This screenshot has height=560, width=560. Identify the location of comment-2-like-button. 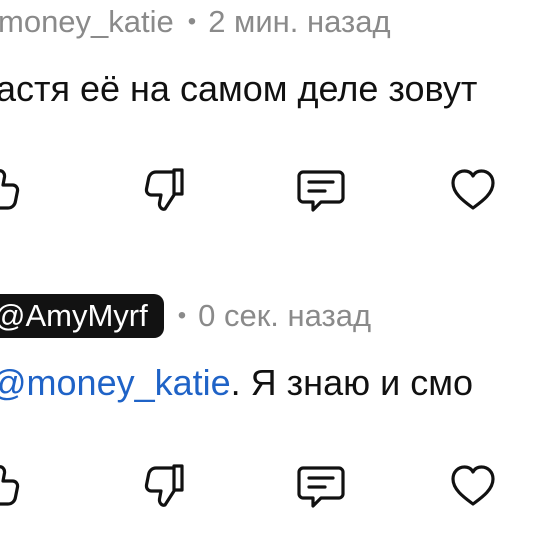
(13, 486).